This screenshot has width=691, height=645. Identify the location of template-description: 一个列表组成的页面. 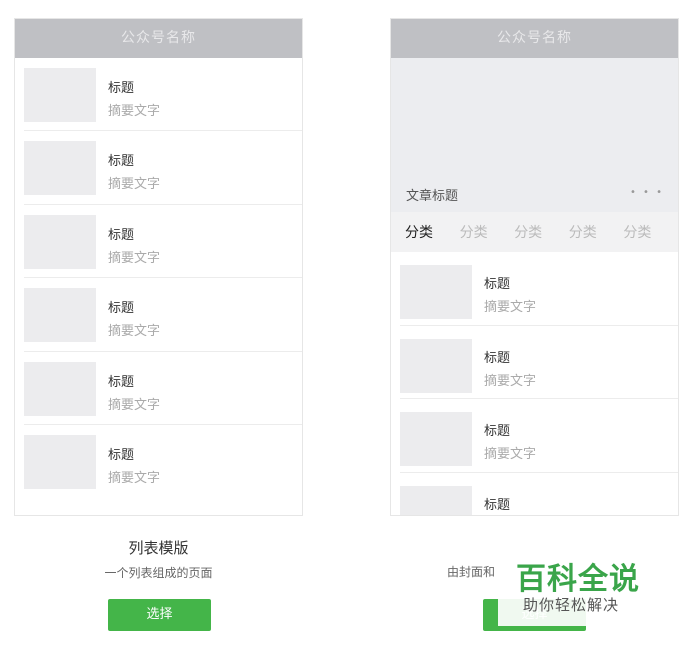
(158, 573).